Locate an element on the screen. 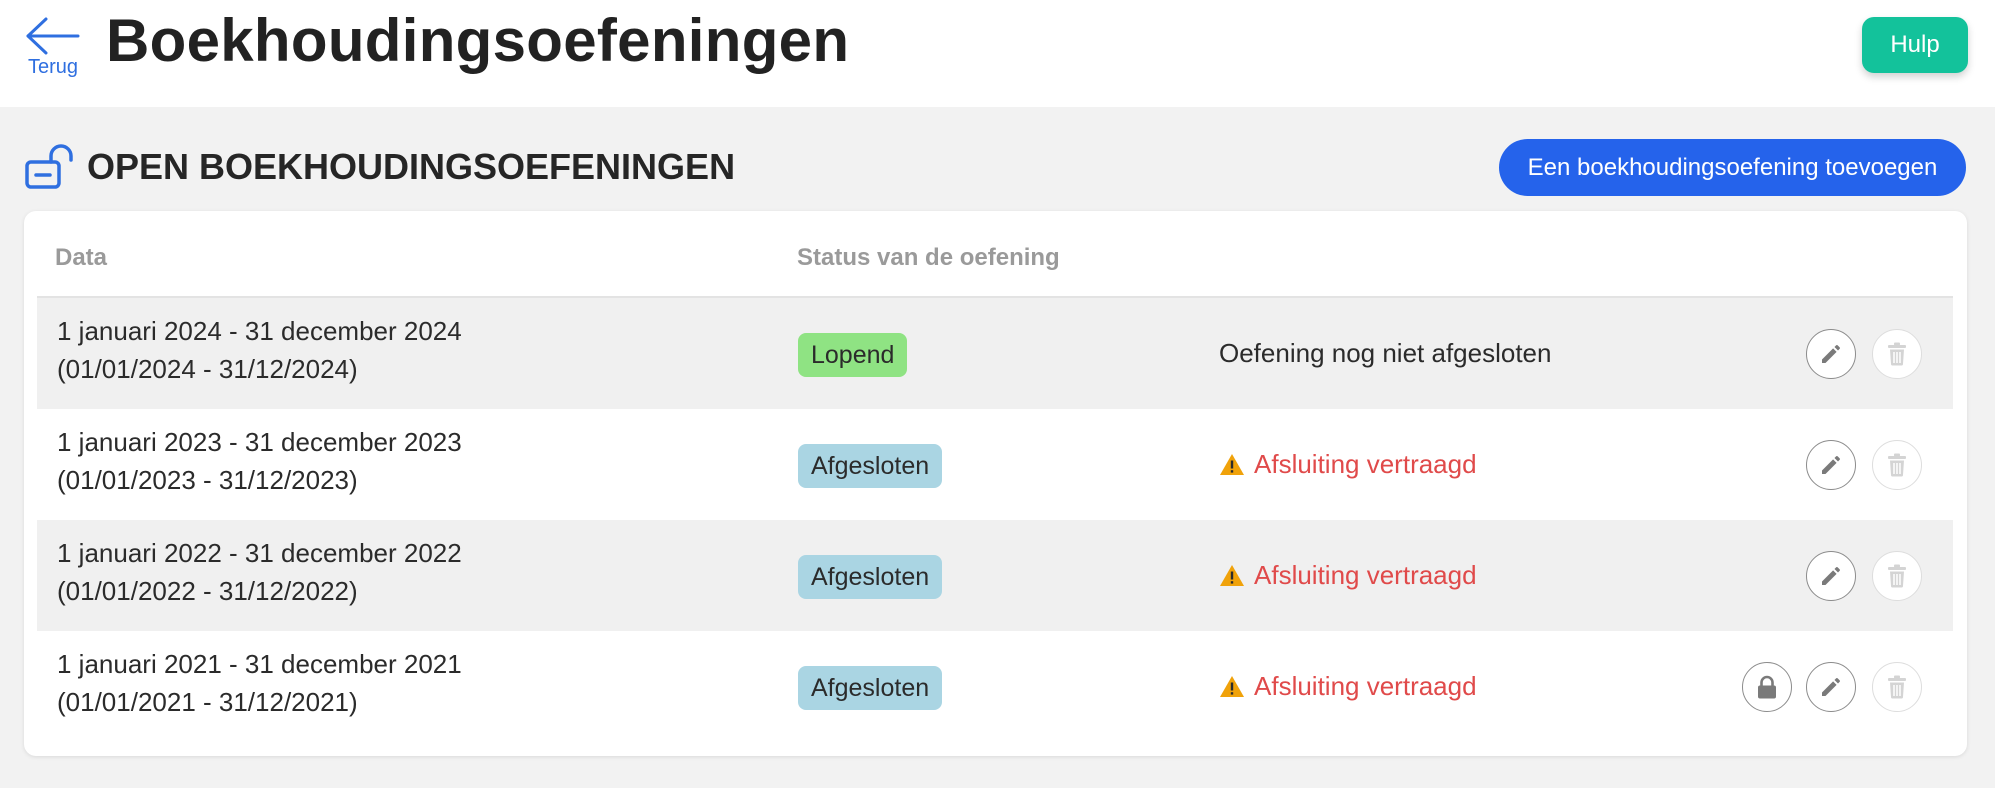 The height and width of the screenshot is (788, 1995). lock-icon is located at coordinates (1767, 687).